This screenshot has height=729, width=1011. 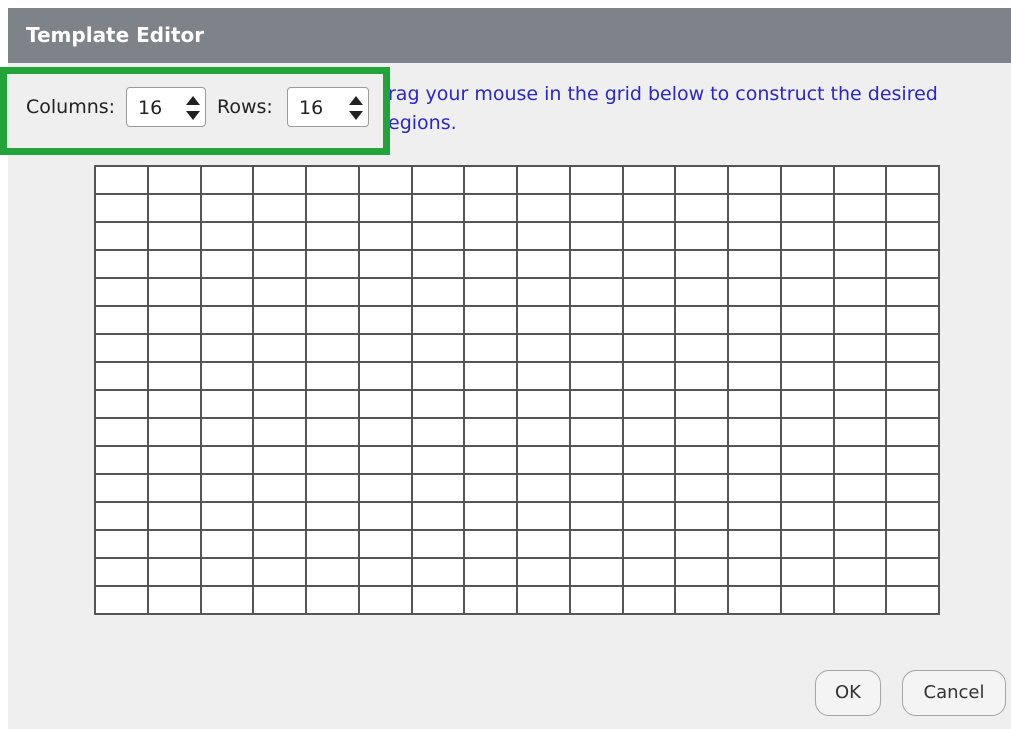 What do you see at coordinates (150, 108) in the screenshot?
I see `columns-value: 16` at bounding box center [150, 108].